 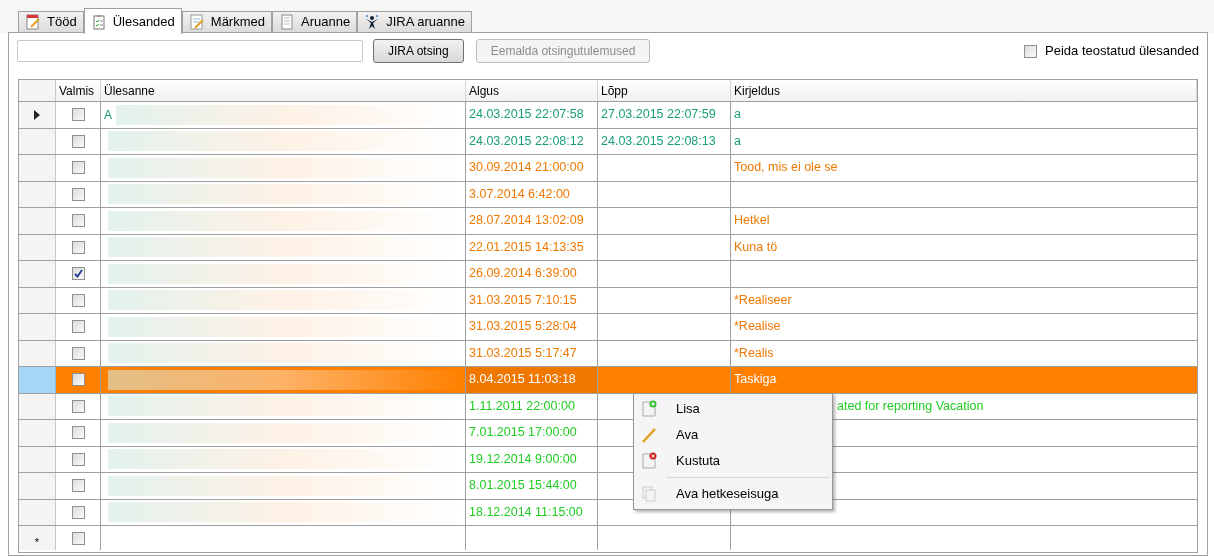 What do you see at coordinates (287, 22) in the screenshot?
I see `document-icon` at bounding box center [287, 22].